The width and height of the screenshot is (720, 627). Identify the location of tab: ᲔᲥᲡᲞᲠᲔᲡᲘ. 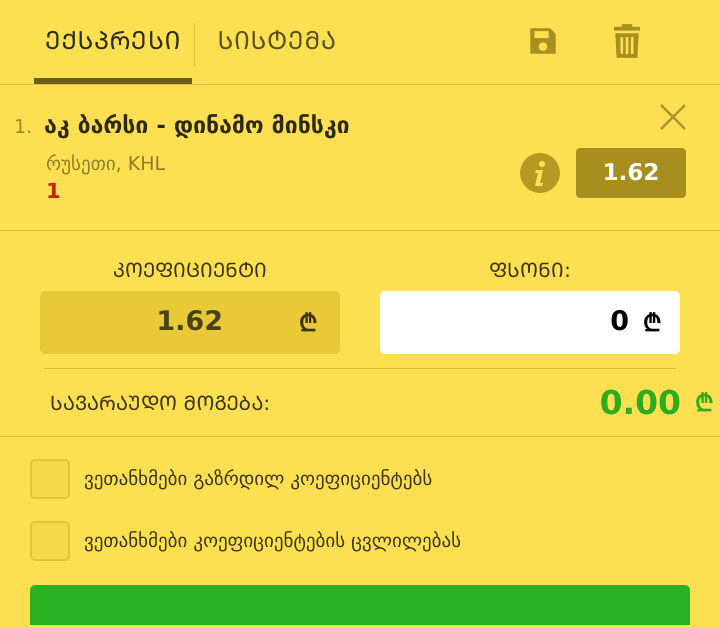
(113, 42).